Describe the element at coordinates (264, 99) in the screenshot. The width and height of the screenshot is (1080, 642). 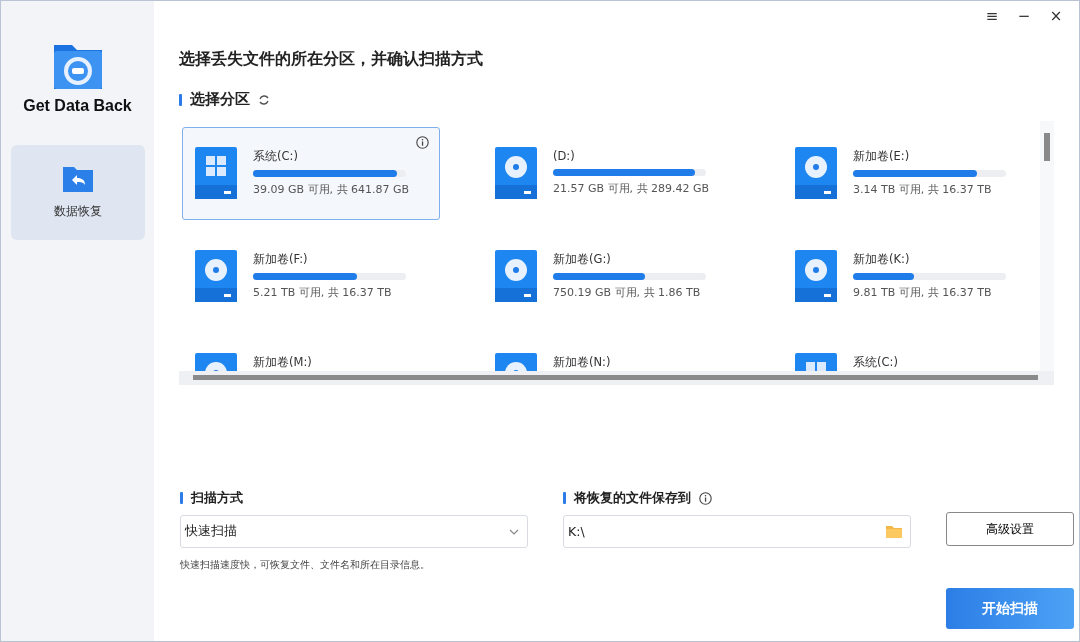
I see `refresh-icon` at that location.